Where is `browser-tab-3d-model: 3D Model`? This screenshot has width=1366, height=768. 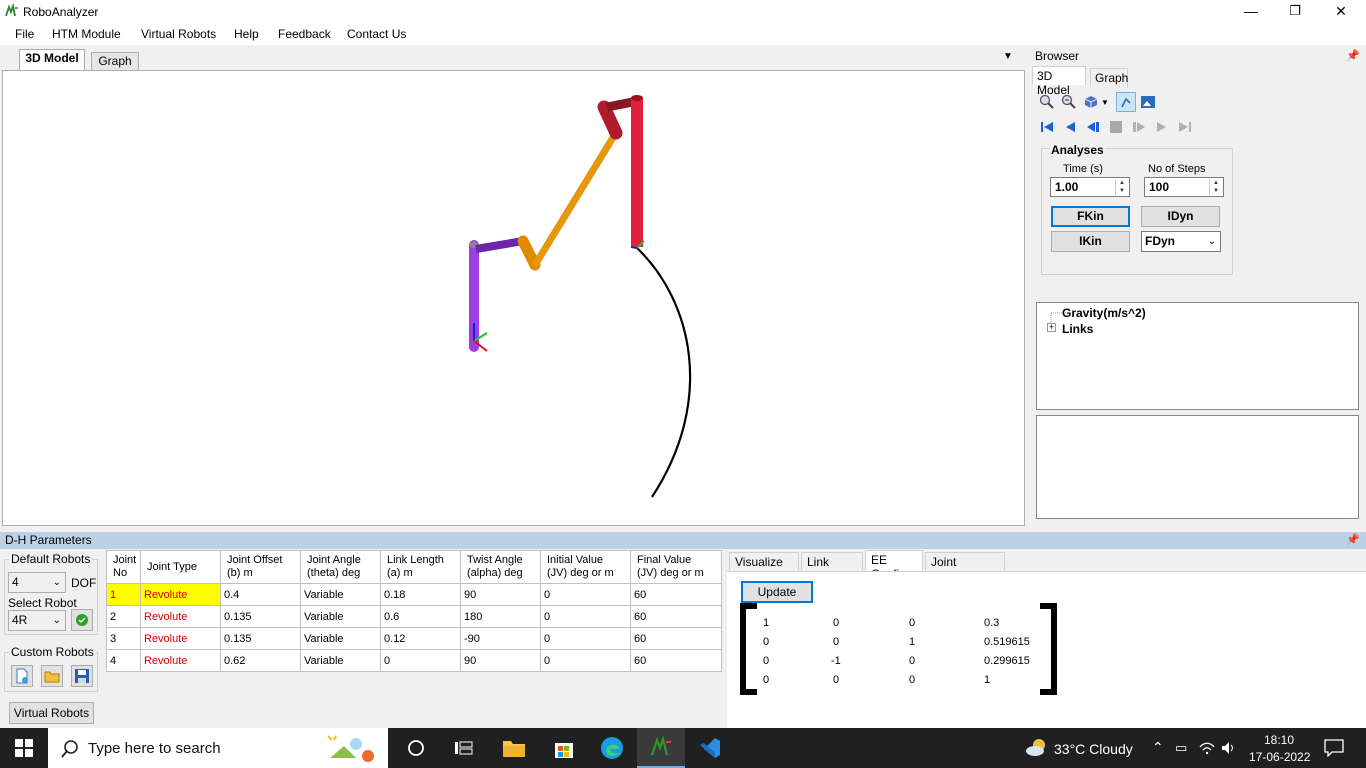
browser-tab-3d-model: 3D Model is located at coordinates (1059, 81).